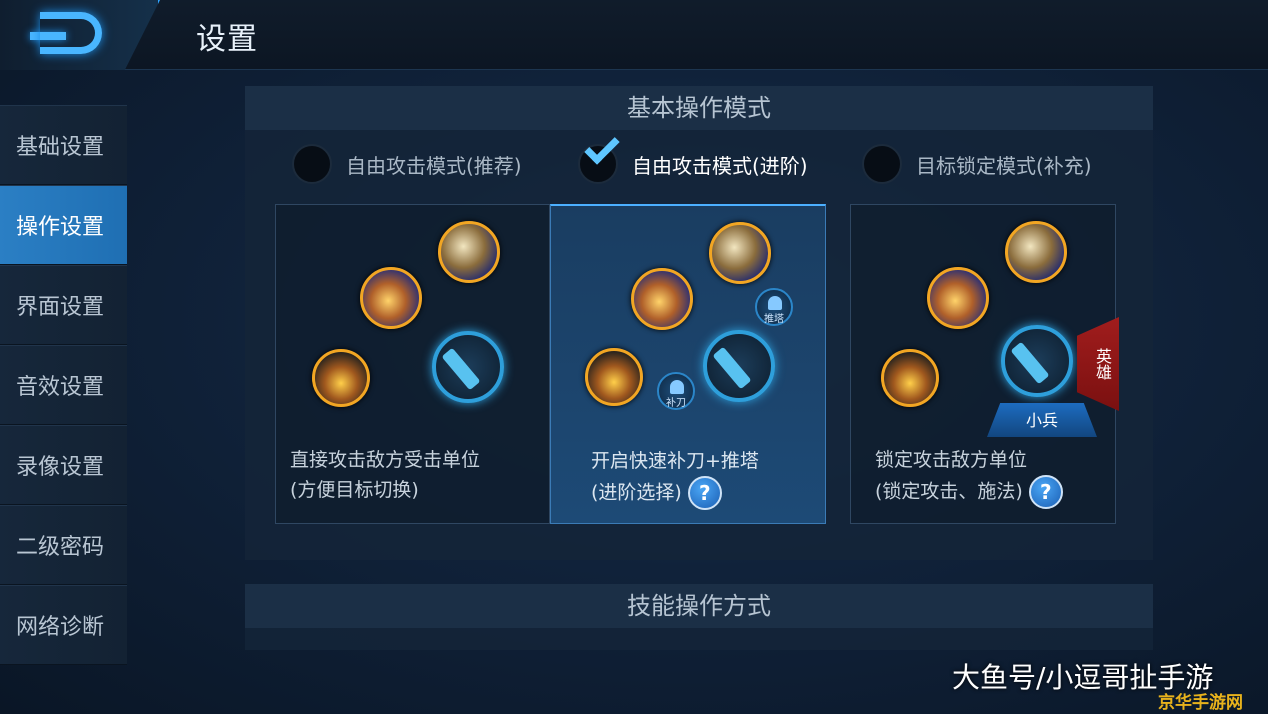  I want to click on sidebar-item-audio: 音效设置, so click(63, 385).